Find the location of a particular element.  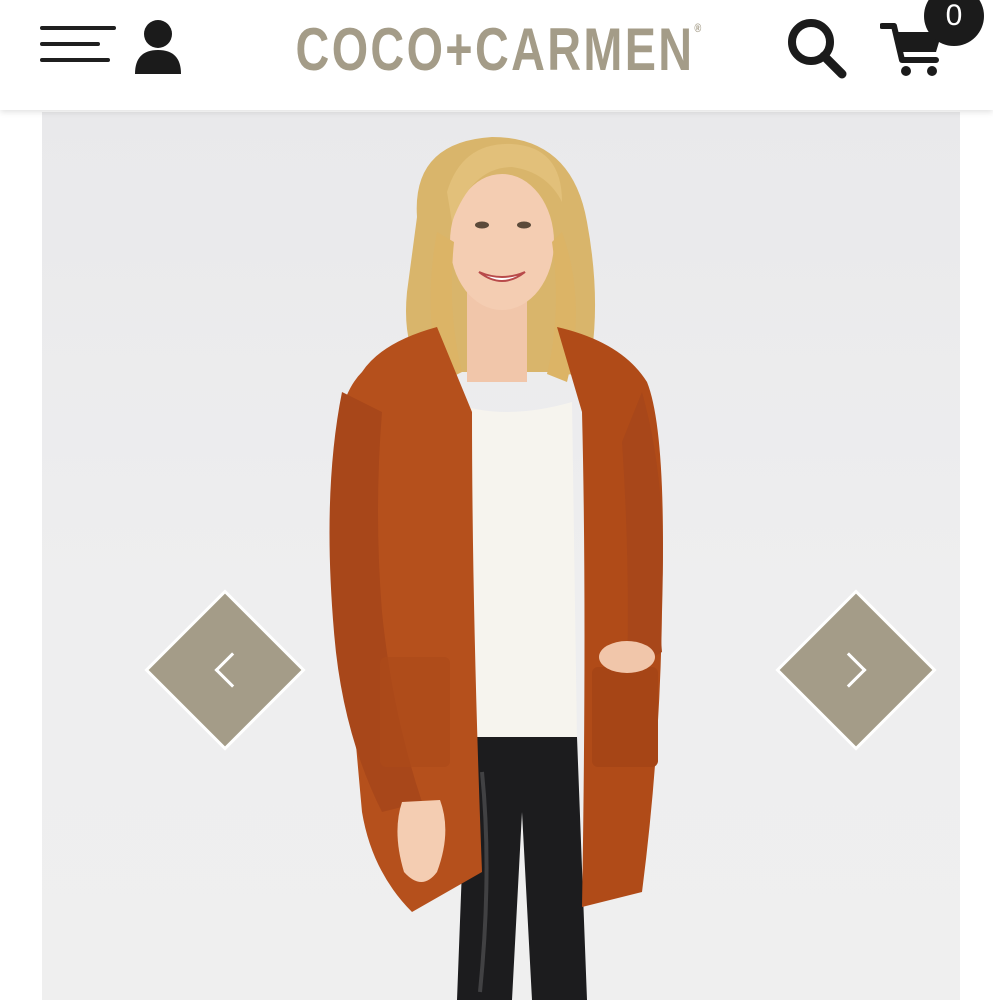

site-header: COCO+CARMEN® is located at coordinates (496, 55).